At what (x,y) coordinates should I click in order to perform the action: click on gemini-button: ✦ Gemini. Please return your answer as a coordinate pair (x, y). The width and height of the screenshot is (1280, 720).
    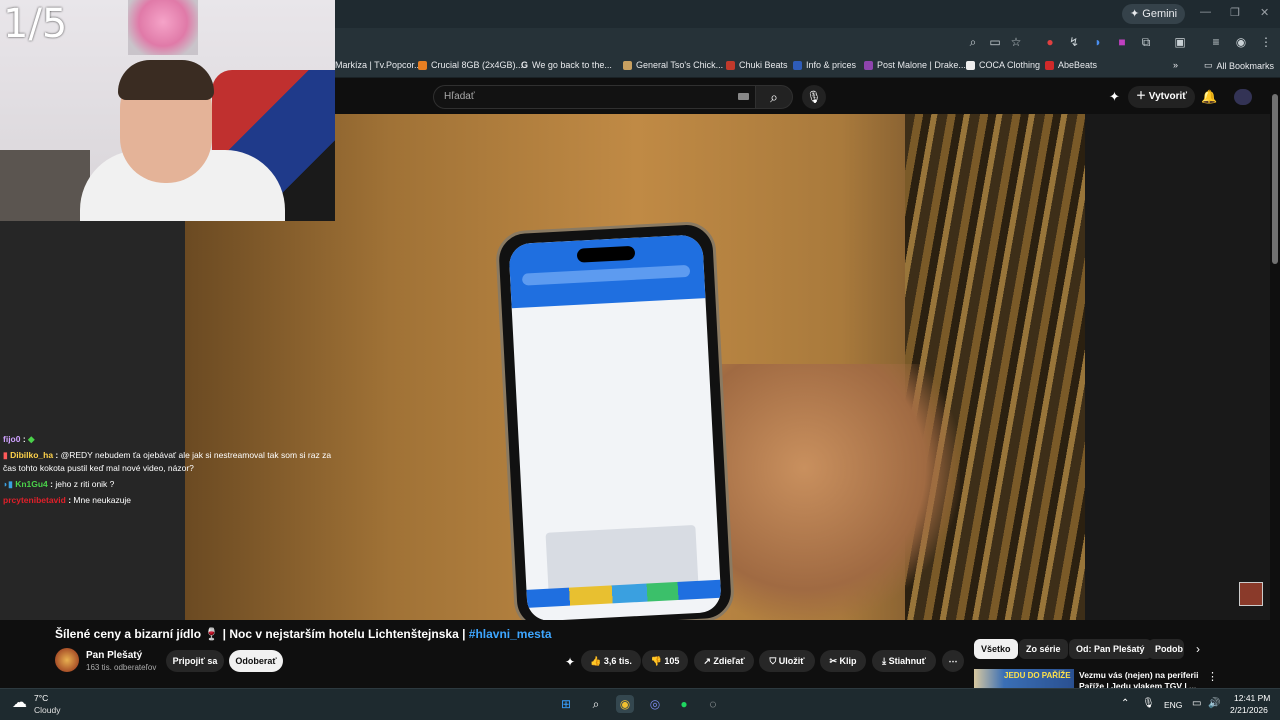
    Looking at the image, I should click on (1154, 14).